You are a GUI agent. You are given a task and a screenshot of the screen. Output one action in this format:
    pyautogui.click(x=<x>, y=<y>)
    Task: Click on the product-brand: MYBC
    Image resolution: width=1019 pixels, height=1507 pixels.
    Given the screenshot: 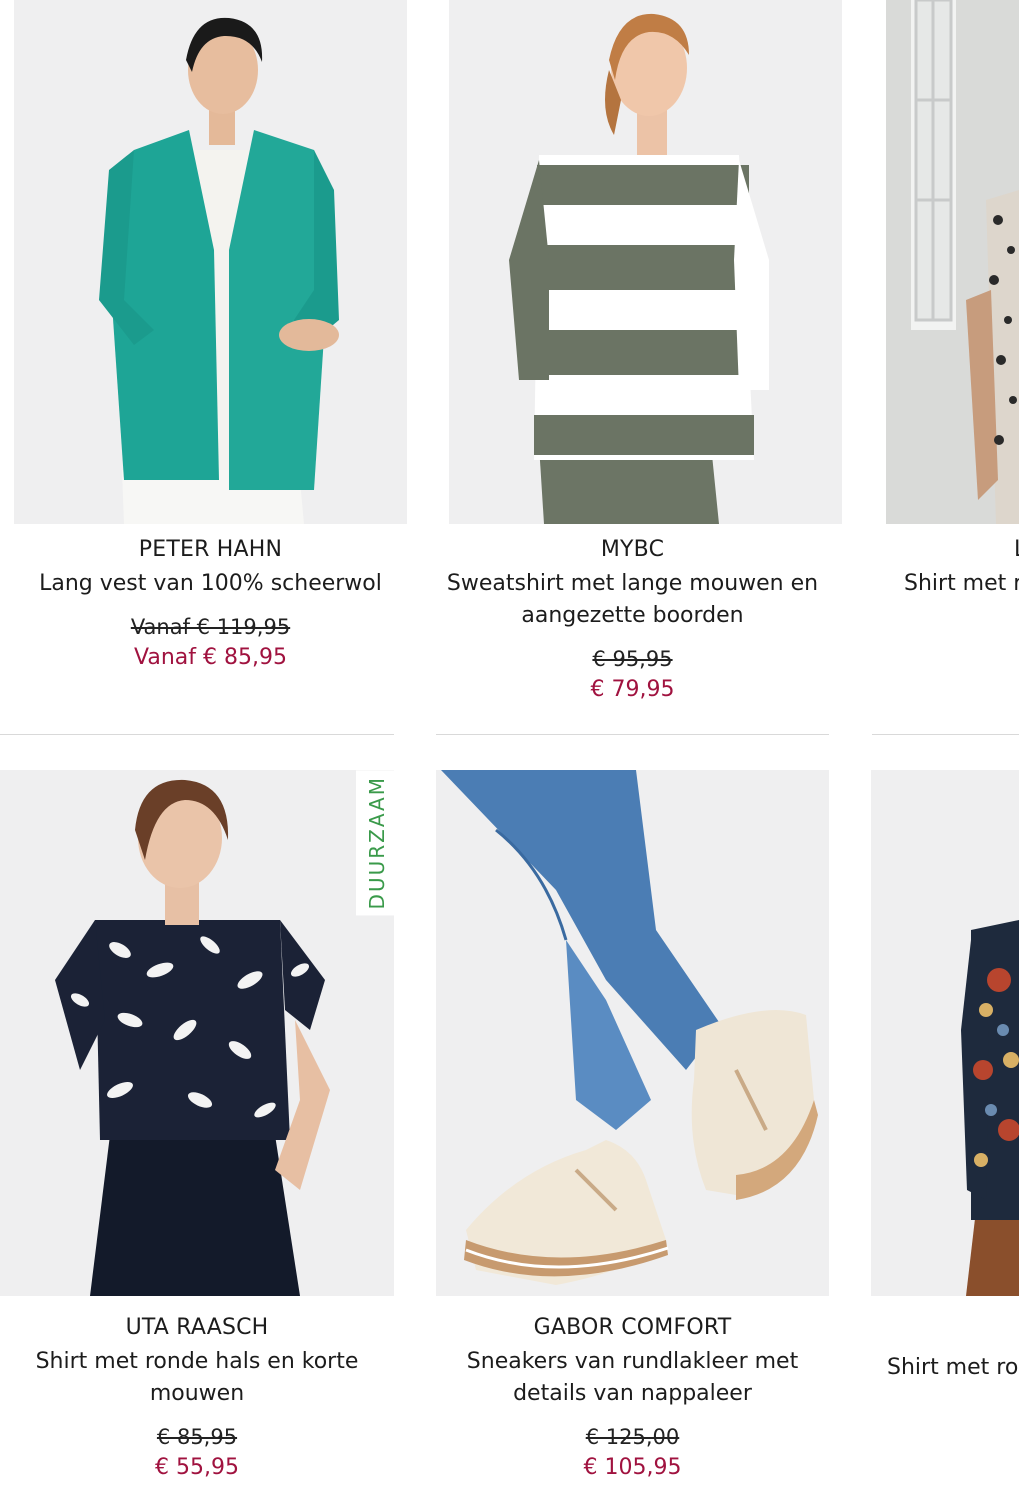 What is the action you would take?
    pyautogui.click(x=632, y=550)
    